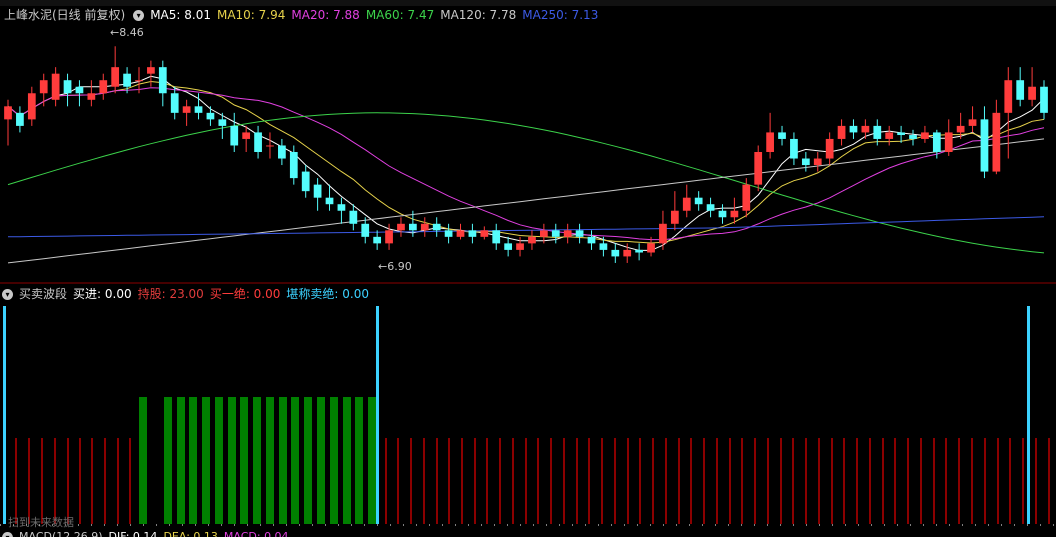 This screenshot has height=537, width=1056. What do you see at coordinates (400, 15) in the screenshot?
I see `legend1-item-3: MA60: 7.47` at bounding box center [400, 15].